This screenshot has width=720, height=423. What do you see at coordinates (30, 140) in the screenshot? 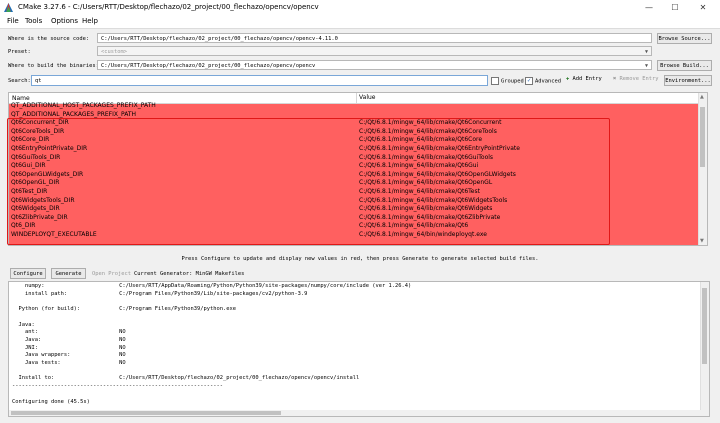
I see `row-name: Qt6Core_DIR` at bounding box center [30, 140].